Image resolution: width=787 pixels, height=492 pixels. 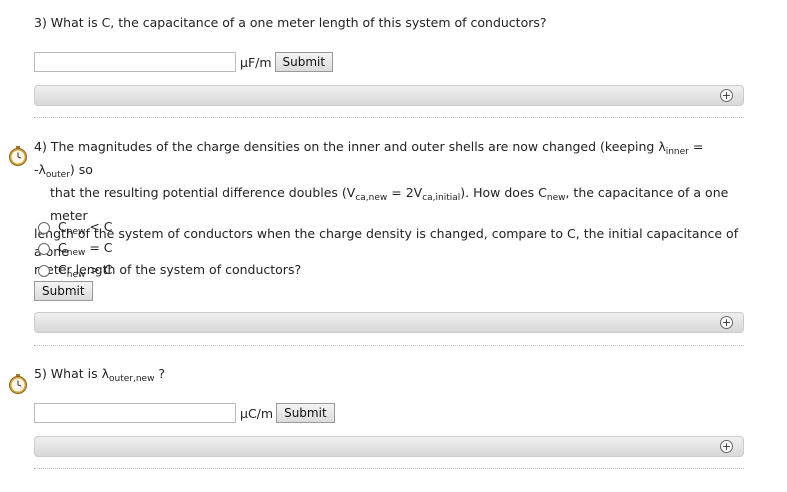 I want to click on question-3-answer-input, so click(x=135, y=62).